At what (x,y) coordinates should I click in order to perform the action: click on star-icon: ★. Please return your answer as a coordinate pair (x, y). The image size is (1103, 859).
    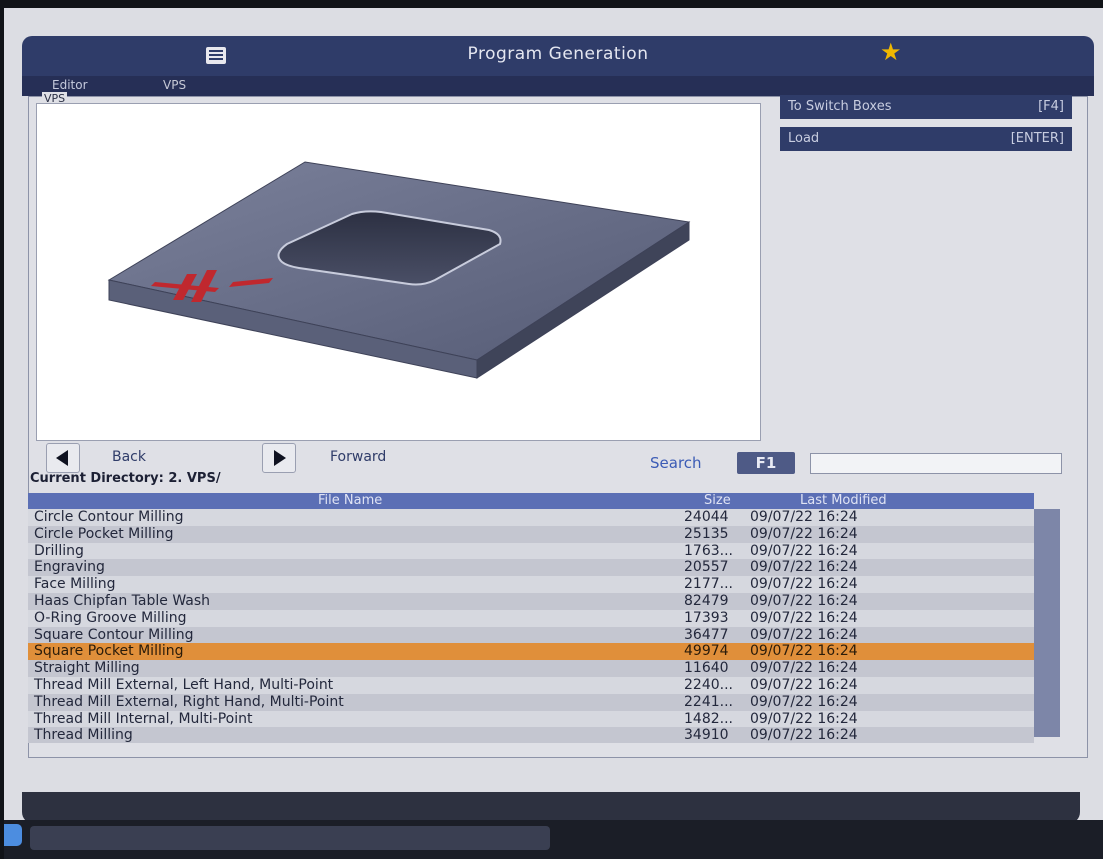
    Looking at the image, I should click on (891, 52).